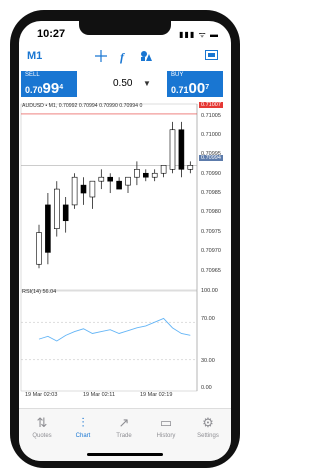  I want to click on signal-wifi-battery-icon: ▮▮▮ ᯤ ▬, so click(199, 34).